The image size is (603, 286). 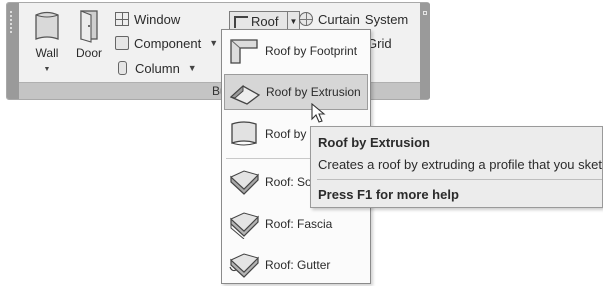 I want to click on menu-item-roof-fascia: Roof: Fascia, so click(x=296, y=224).